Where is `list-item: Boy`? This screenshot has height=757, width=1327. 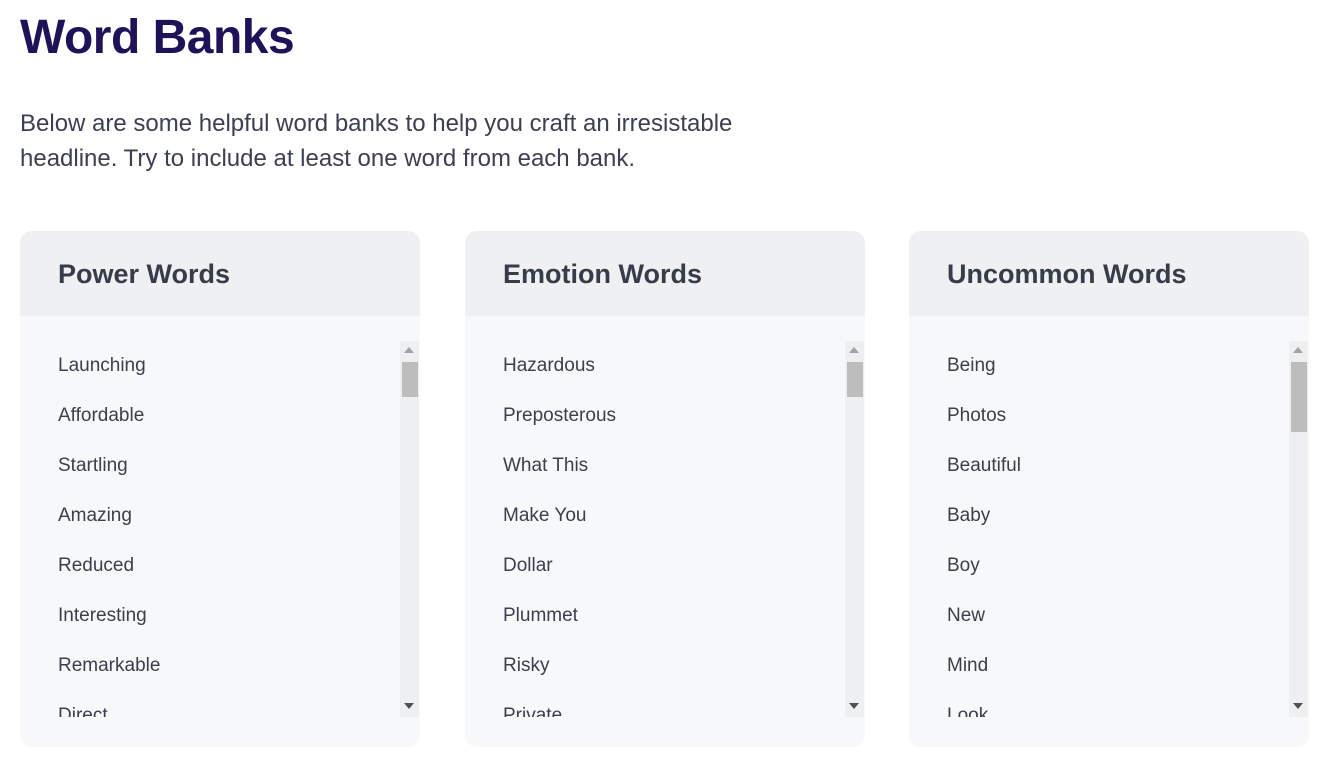
list-item: Boy is located at coordinates (963, 565).